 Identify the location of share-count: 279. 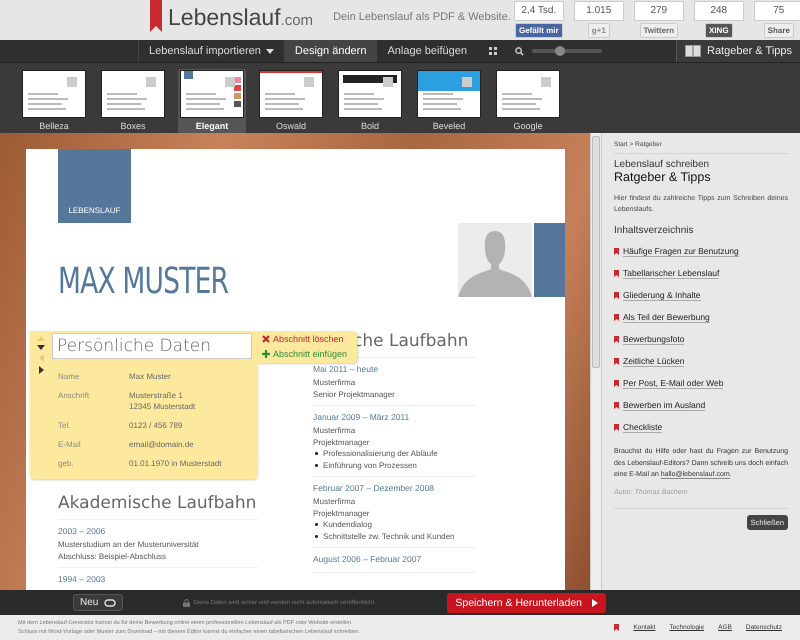
(659, 11).